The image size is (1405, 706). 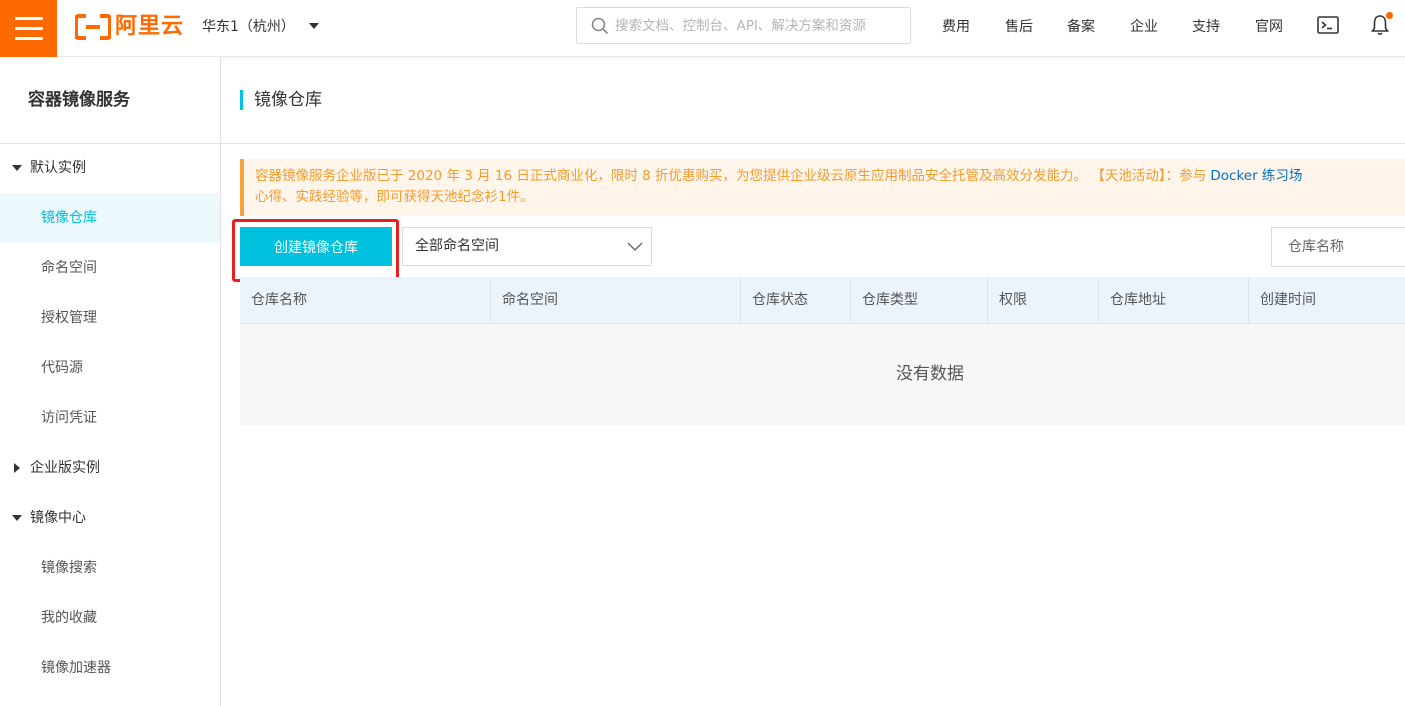 What do you see at coordinates (930, 374) in the screenshot?
I see `empty-state-text: 没有数据` at bounding box center [930, 374].